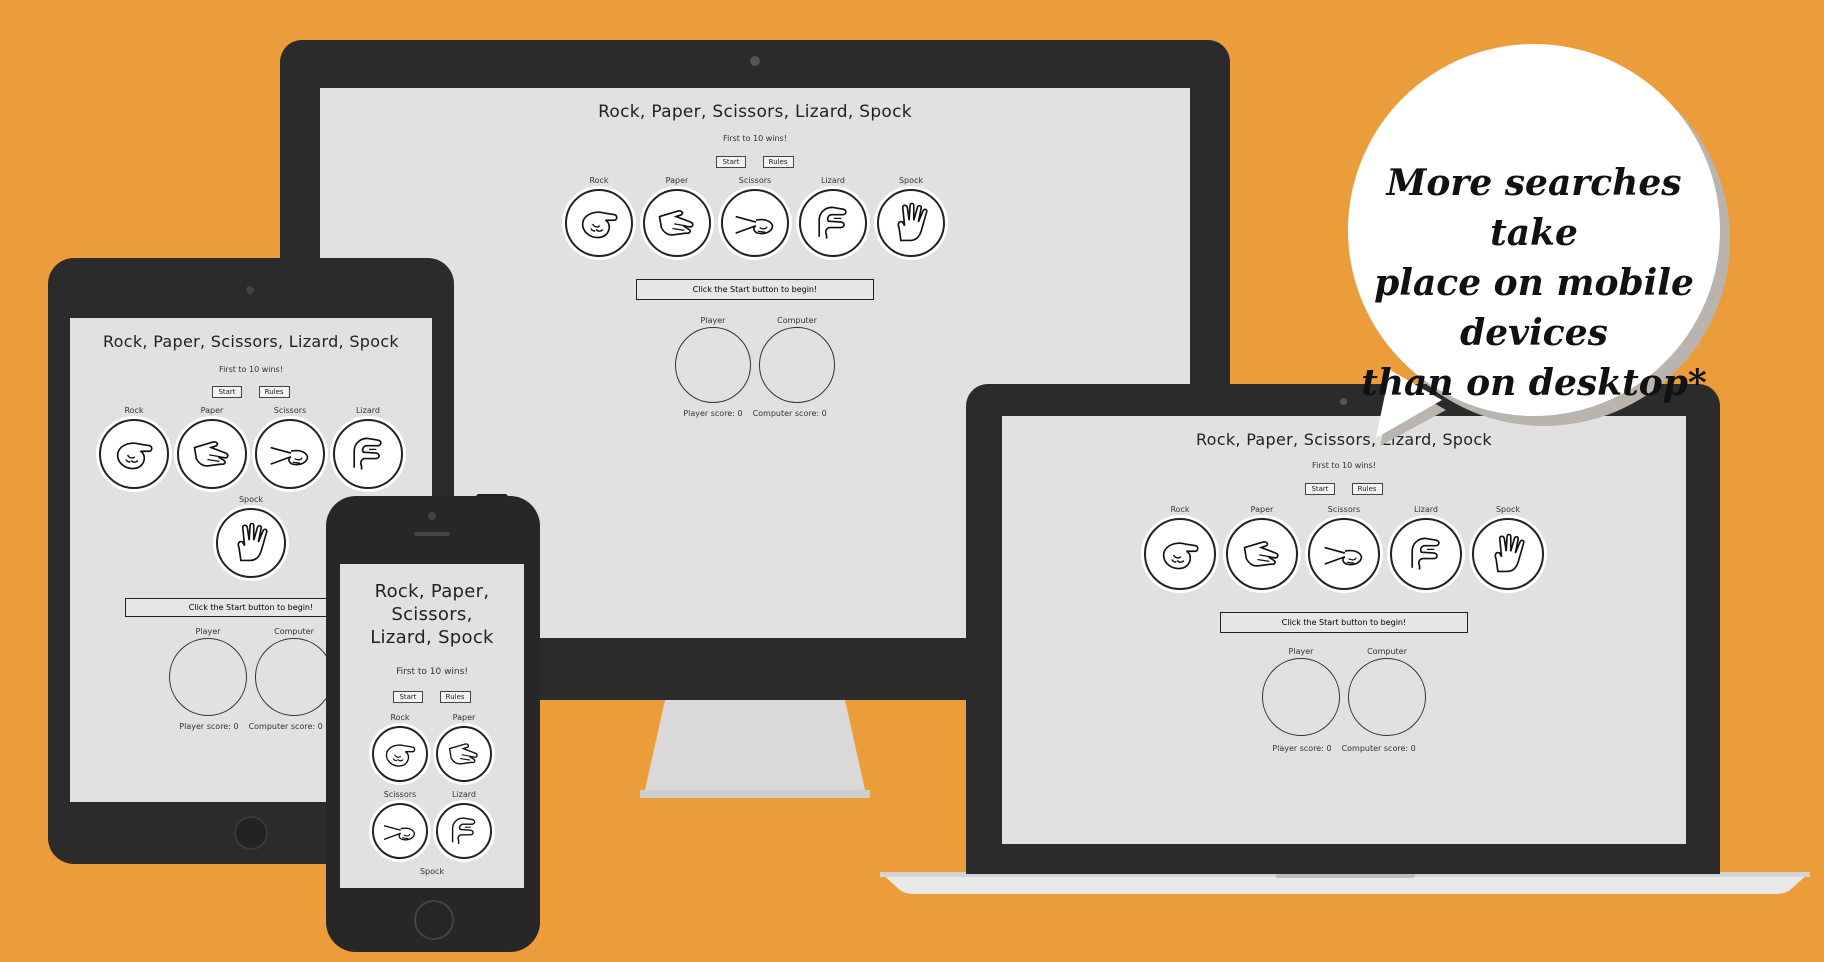 The height and width of the screenshot is (962, 1824). Describe the element at coordinates (1534, 308) in the screenshot. I see `bubble-line: place on mobile devices` at that location.